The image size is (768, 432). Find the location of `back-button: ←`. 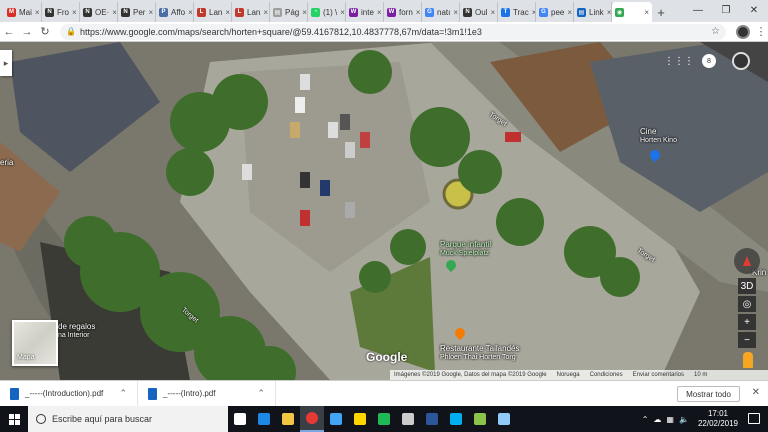

back-button: ← is located at coordinates (9, 32).